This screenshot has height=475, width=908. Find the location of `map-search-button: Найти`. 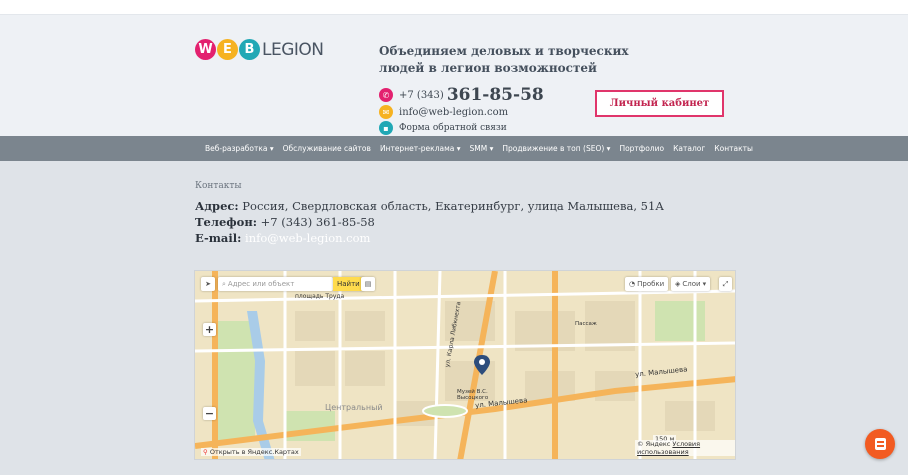

map-search-button: Найти is located at coordinates (348, 284).